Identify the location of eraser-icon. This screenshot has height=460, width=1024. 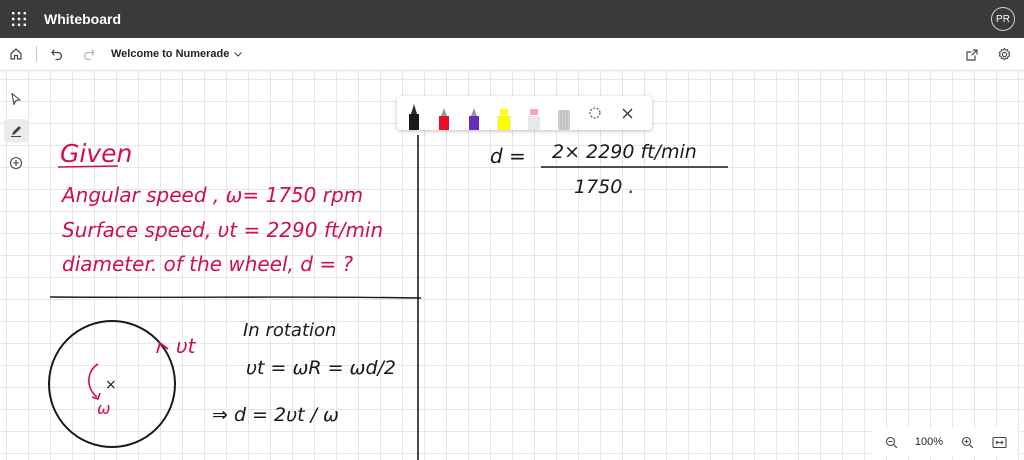
(564, 120).